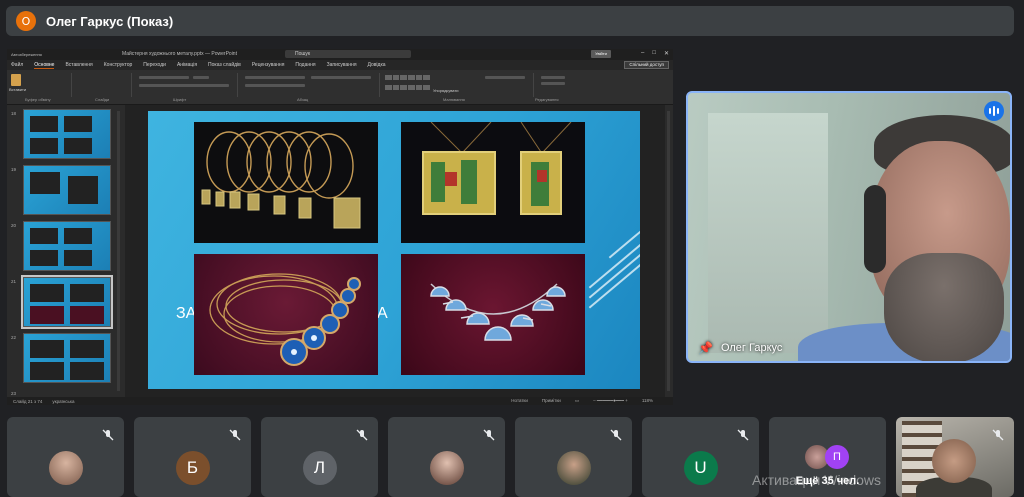 The height and width of the screenshot is (497, 1024). What do you see at coordinates (187, 65) in the screenshot?
I see `tab-animations: Анімація` at bounding box center [187, 65].